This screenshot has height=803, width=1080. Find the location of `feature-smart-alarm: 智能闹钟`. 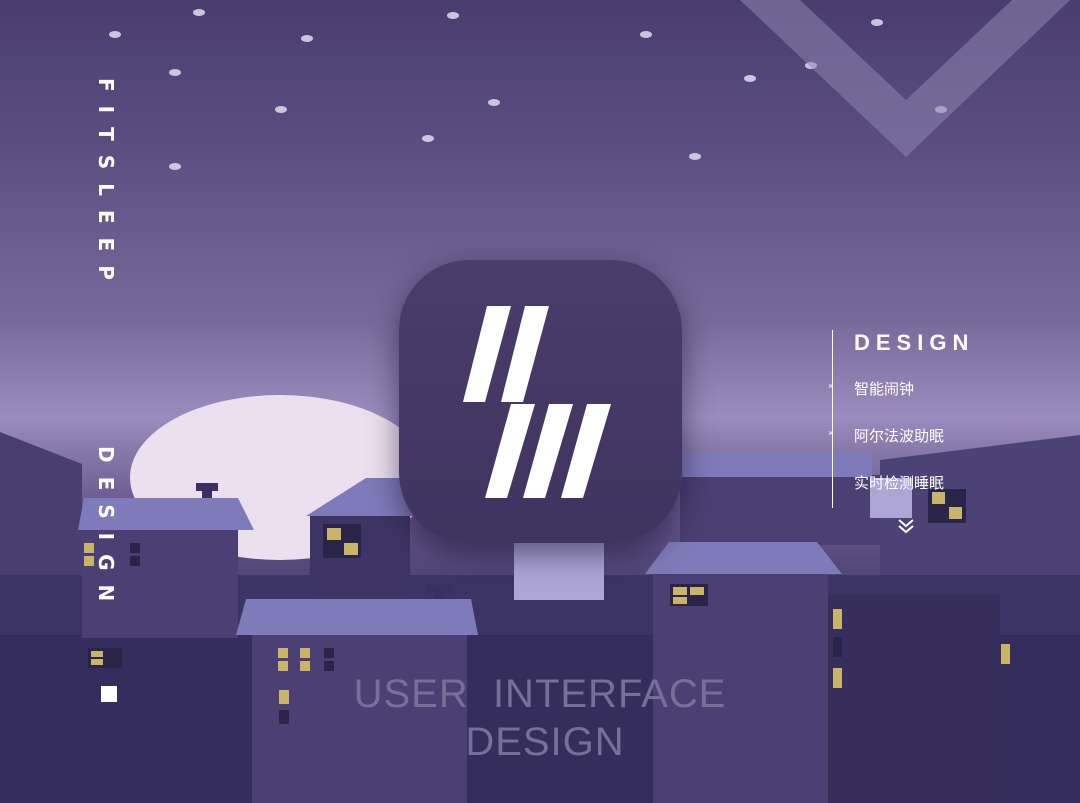

feature-smart-alarm: 智能闹钟 is located at coordinates (884, 389).